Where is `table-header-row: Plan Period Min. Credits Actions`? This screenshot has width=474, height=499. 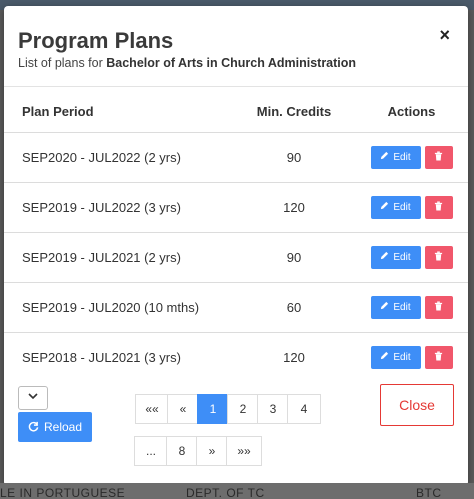 table-header-row: Plan Period Min. Credits Actions is located at coordinates (236, 111).